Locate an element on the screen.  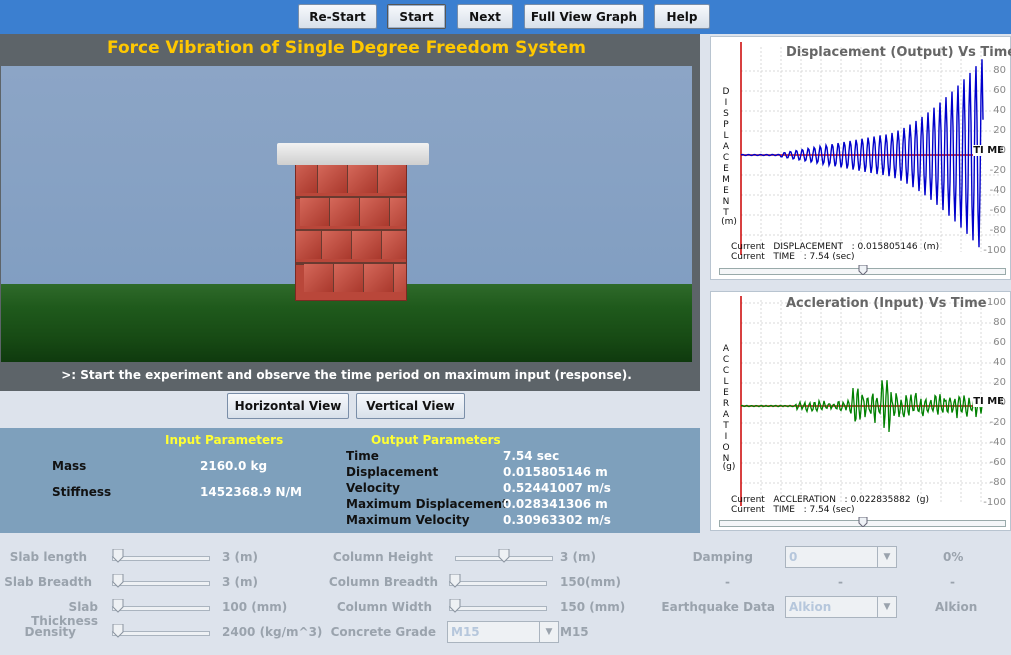
column-width-value: 150 (mm) is located at coordinates (593, 607).